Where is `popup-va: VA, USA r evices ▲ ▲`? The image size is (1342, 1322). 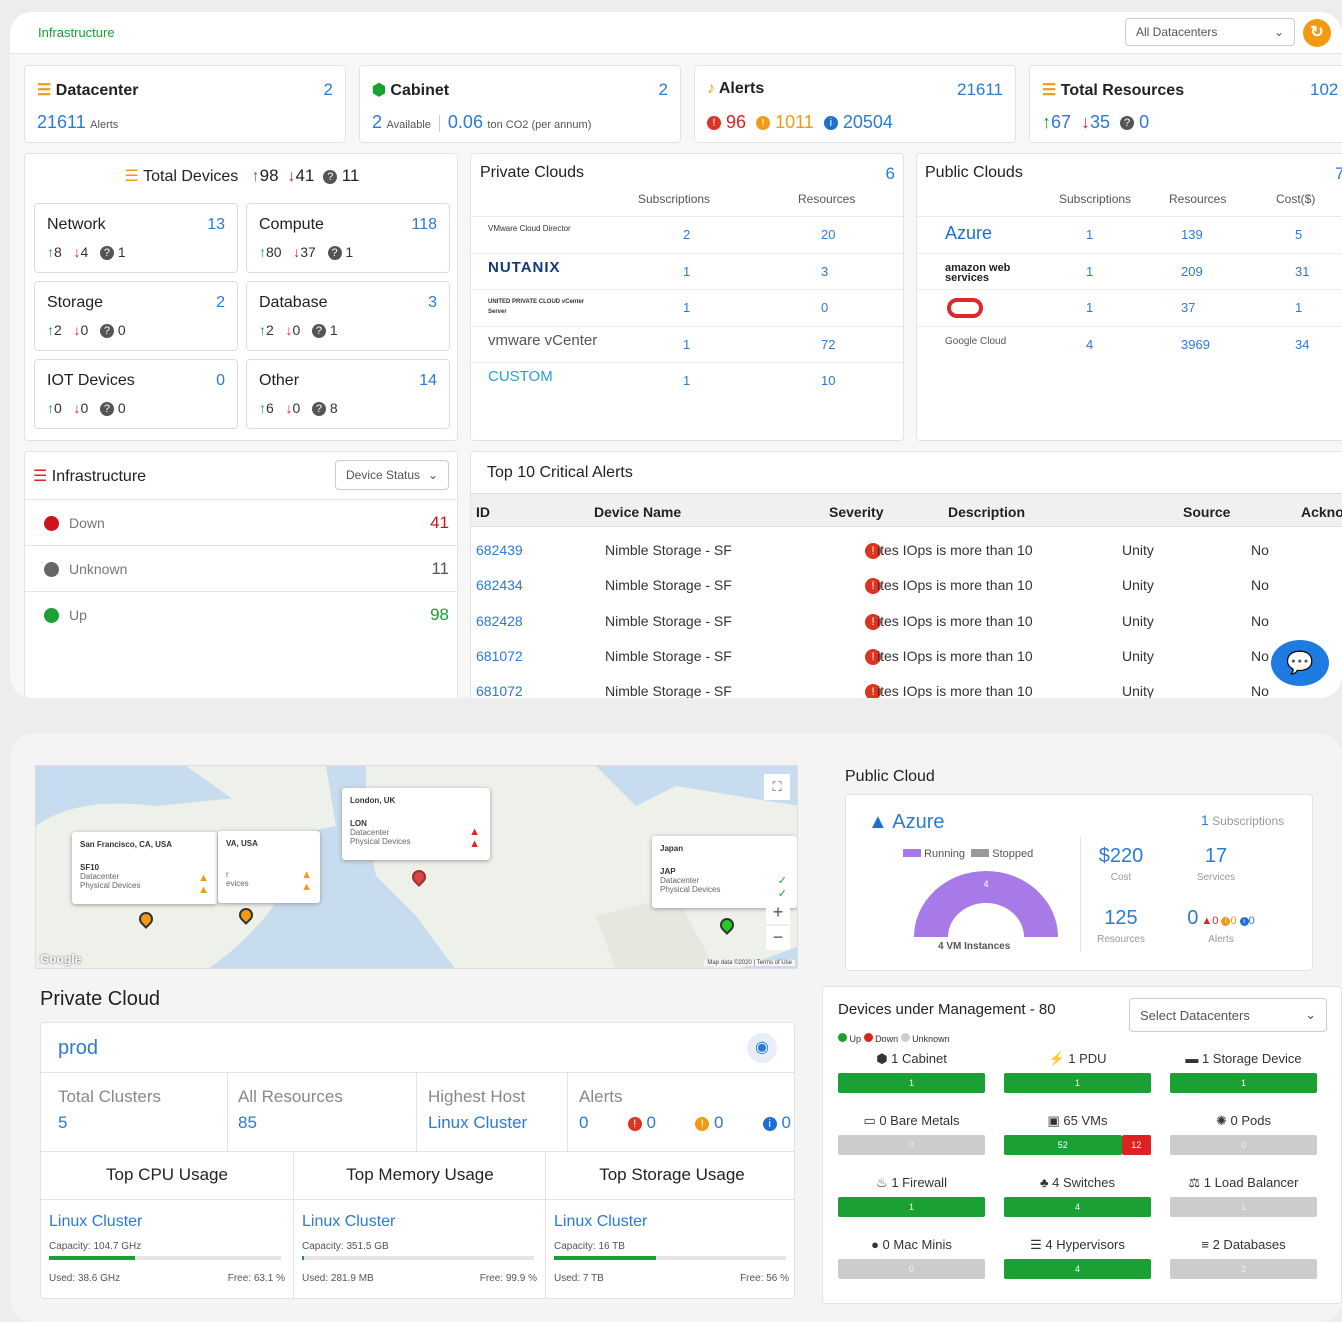 popup-va: VA, USA r evices ▲ ▲ is located at coordinates (269, 867).